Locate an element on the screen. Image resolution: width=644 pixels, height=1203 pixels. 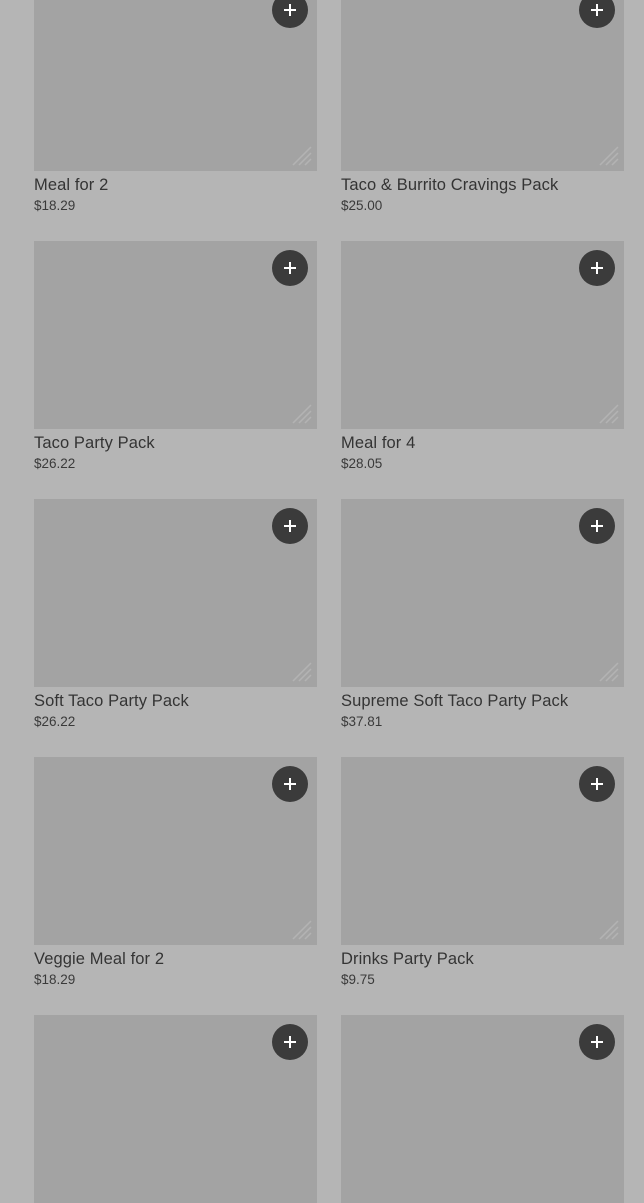
product-card: Meal for 2 $18.29 is located at coordinates (175, 106).